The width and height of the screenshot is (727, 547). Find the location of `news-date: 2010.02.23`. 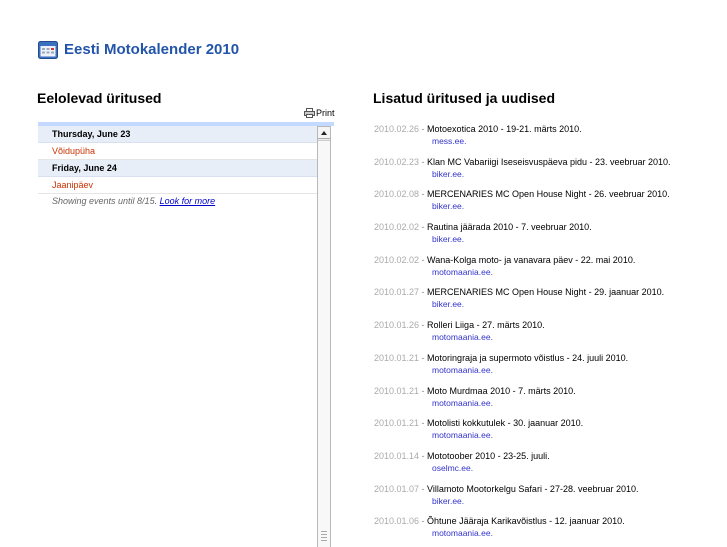

news-date: 2010.02.23 is located at coordinates (397, 161).